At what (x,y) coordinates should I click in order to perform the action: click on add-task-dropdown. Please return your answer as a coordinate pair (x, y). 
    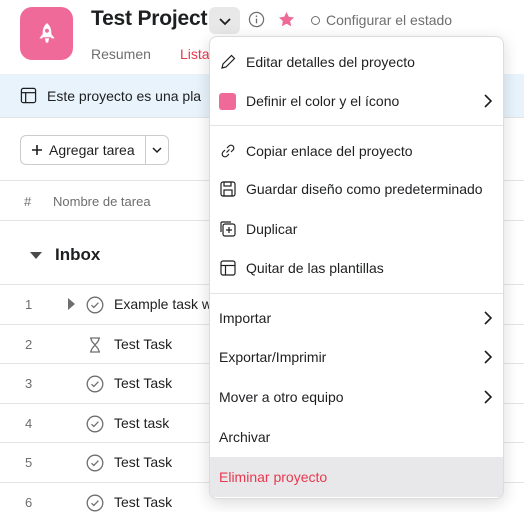
    Looking at the image, I should click on (157, 150).